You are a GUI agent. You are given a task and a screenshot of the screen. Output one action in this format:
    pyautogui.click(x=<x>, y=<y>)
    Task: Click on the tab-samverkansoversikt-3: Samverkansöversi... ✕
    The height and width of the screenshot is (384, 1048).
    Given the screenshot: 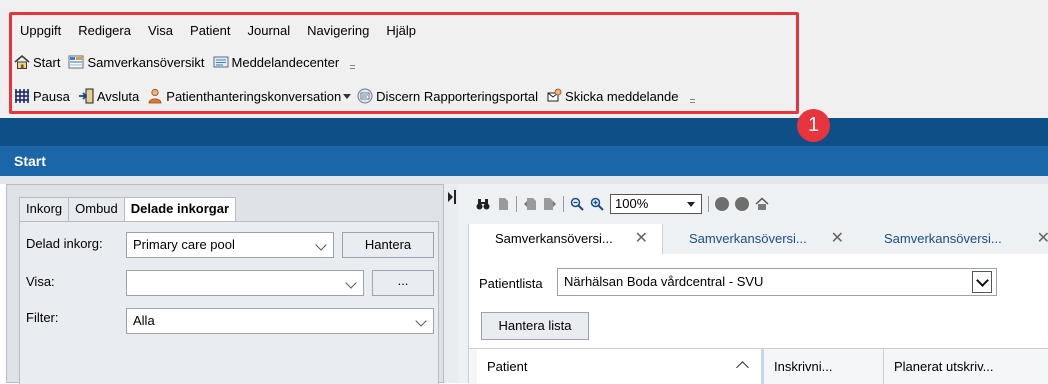 What is the action you would take?
    pyautogui.click(x=953, y=239)
    